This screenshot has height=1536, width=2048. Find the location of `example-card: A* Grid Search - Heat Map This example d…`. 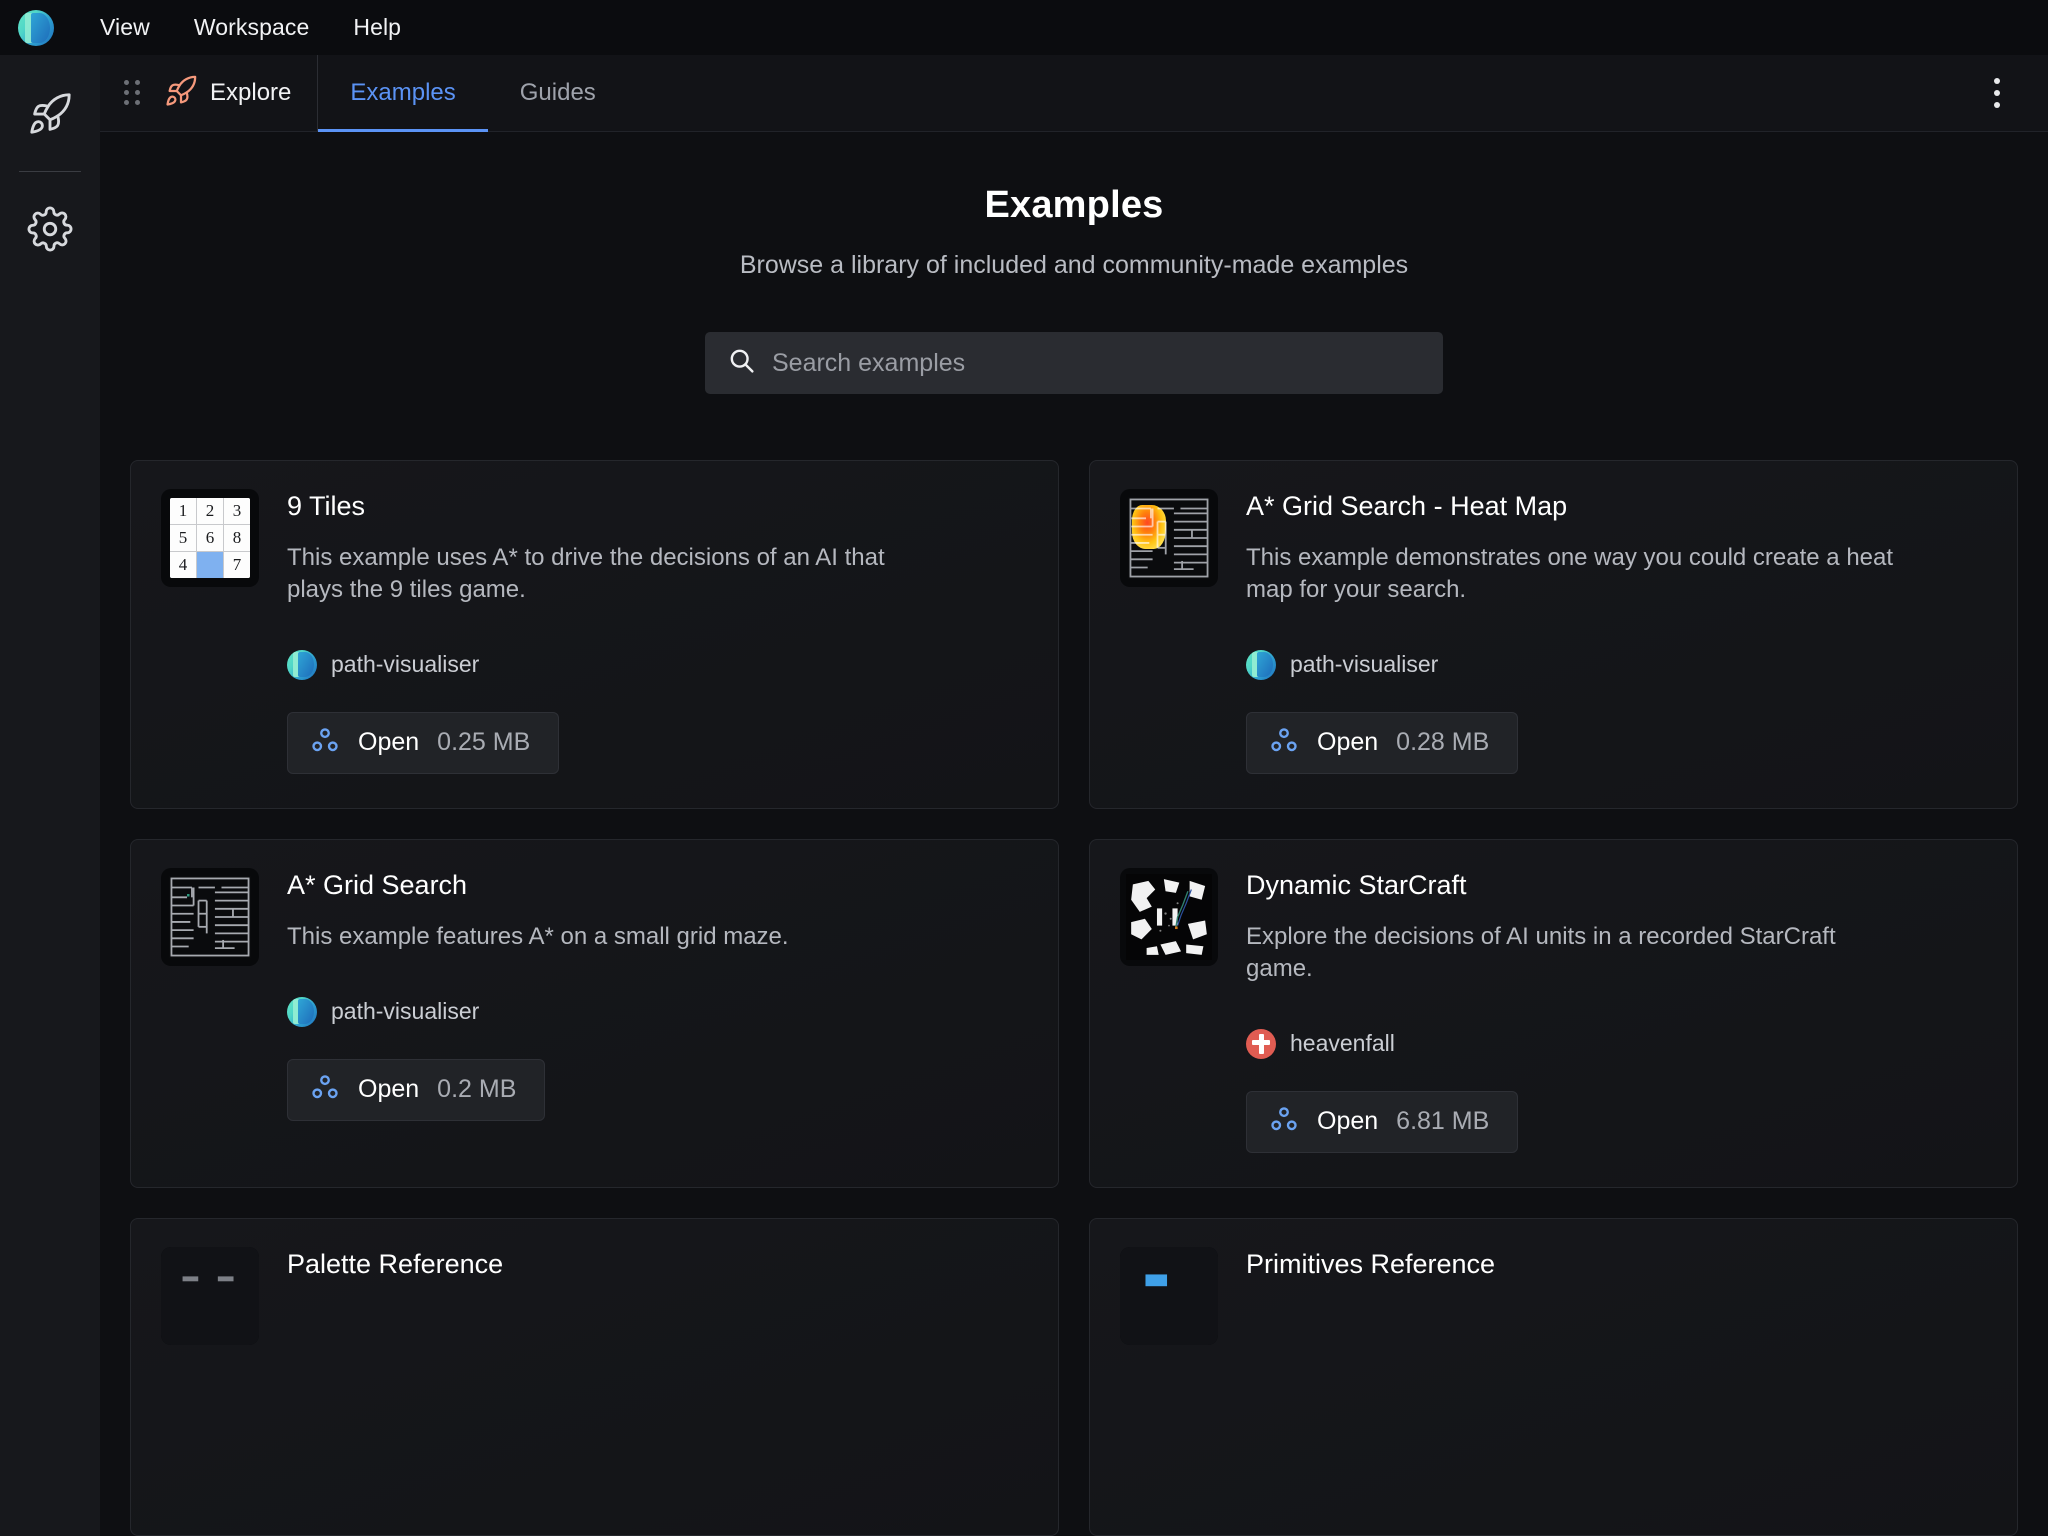

example-card: A* Grid Search - Heat Map This example d… is located at coordinates (1553, 634).